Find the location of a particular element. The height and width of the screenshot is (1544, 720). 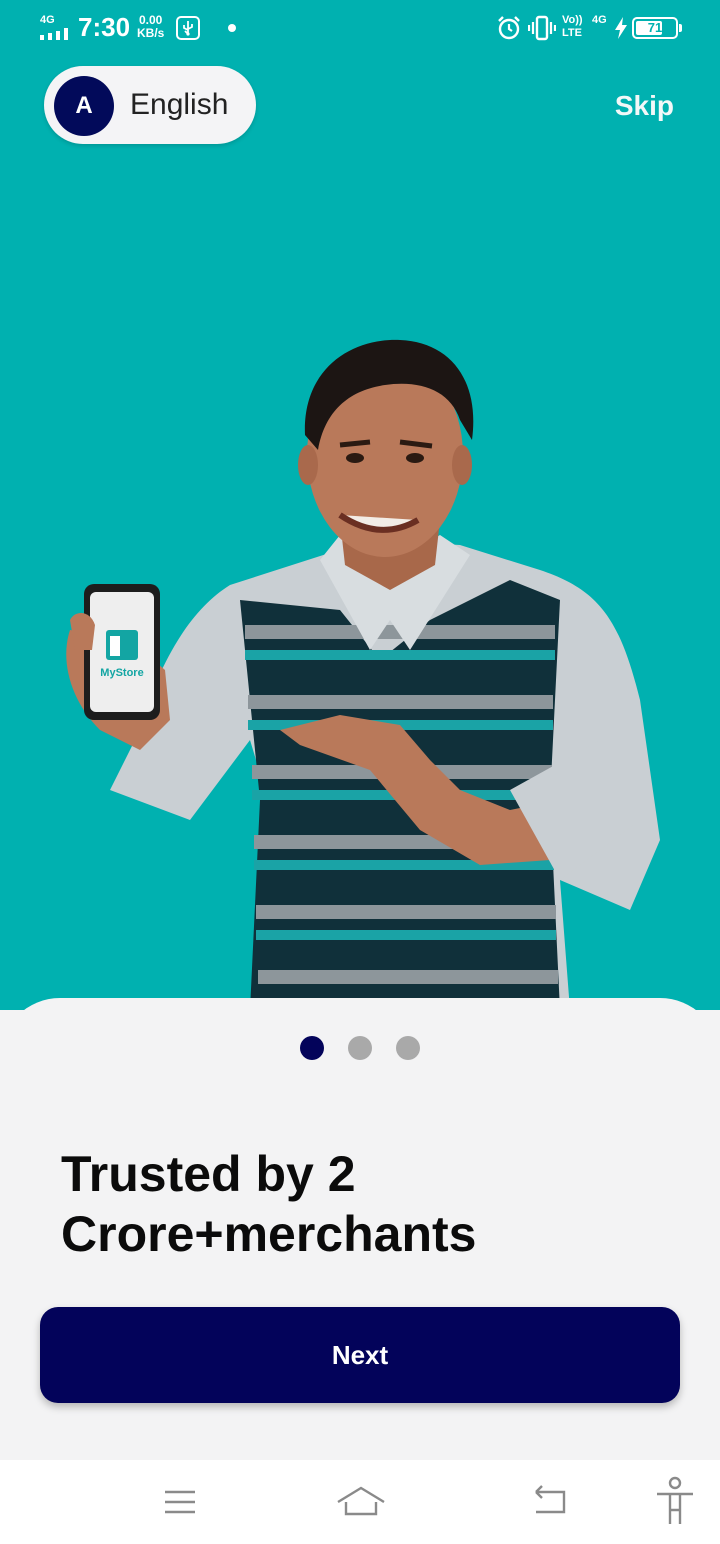

usb-icon is located at coordinates (188, 28).